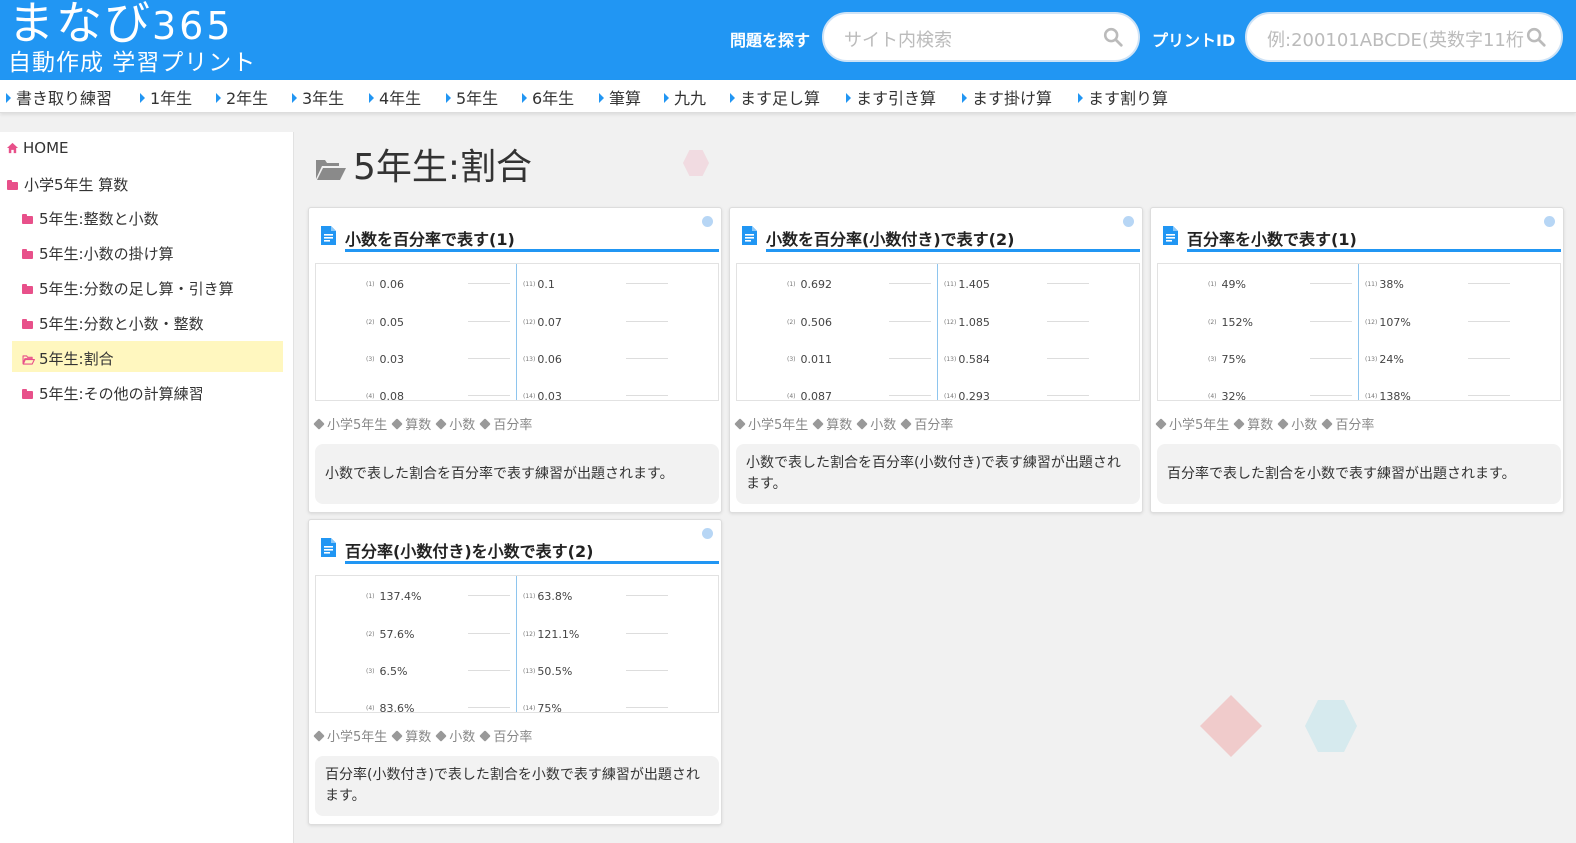  What do you see at coordinates (37, 148) in the screenshot?
I see `sidebar-item-home: HOME` at bounding box center [37, 148].